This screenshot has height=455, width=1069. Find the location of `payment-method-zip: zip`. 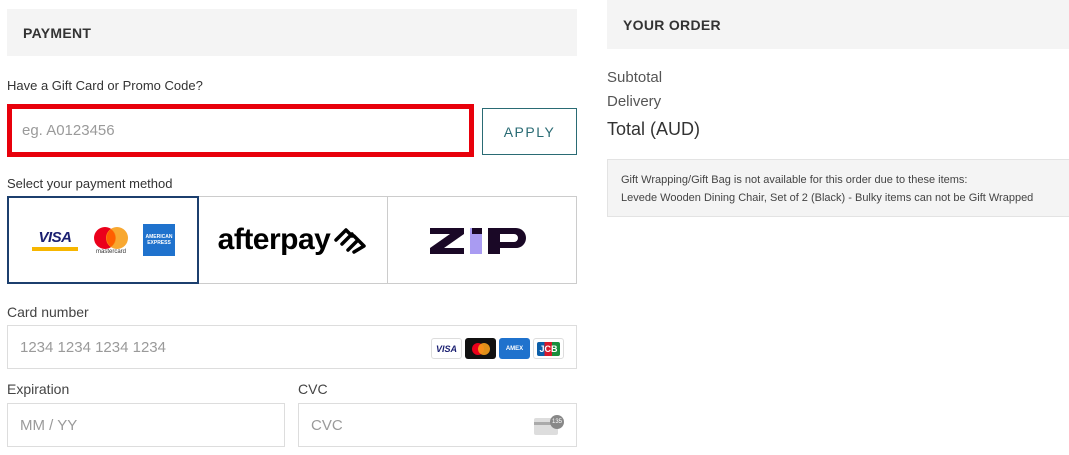

payment-method-zip: zip is located at coordinates (482, 240).